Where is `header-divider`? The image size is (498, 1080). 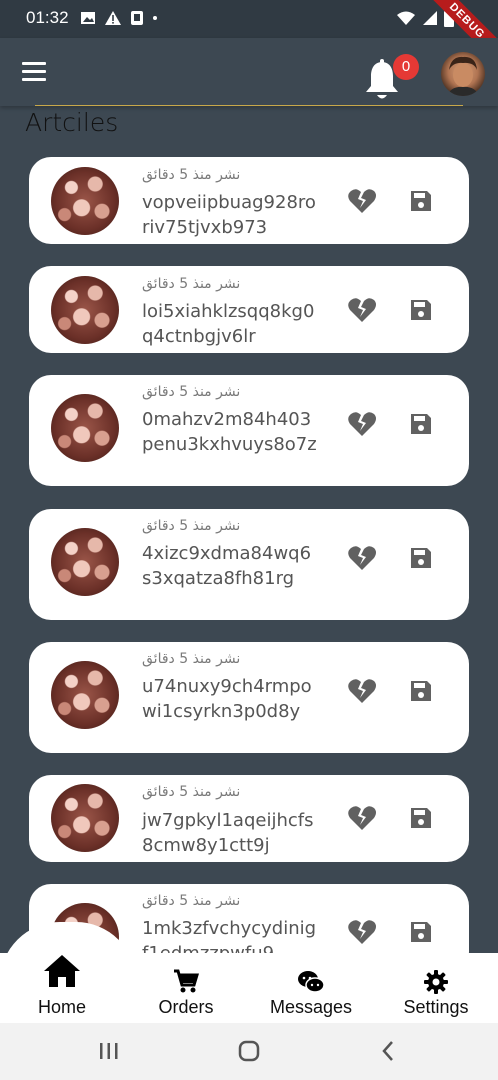 header-divider is located at coordinates (249, 105).